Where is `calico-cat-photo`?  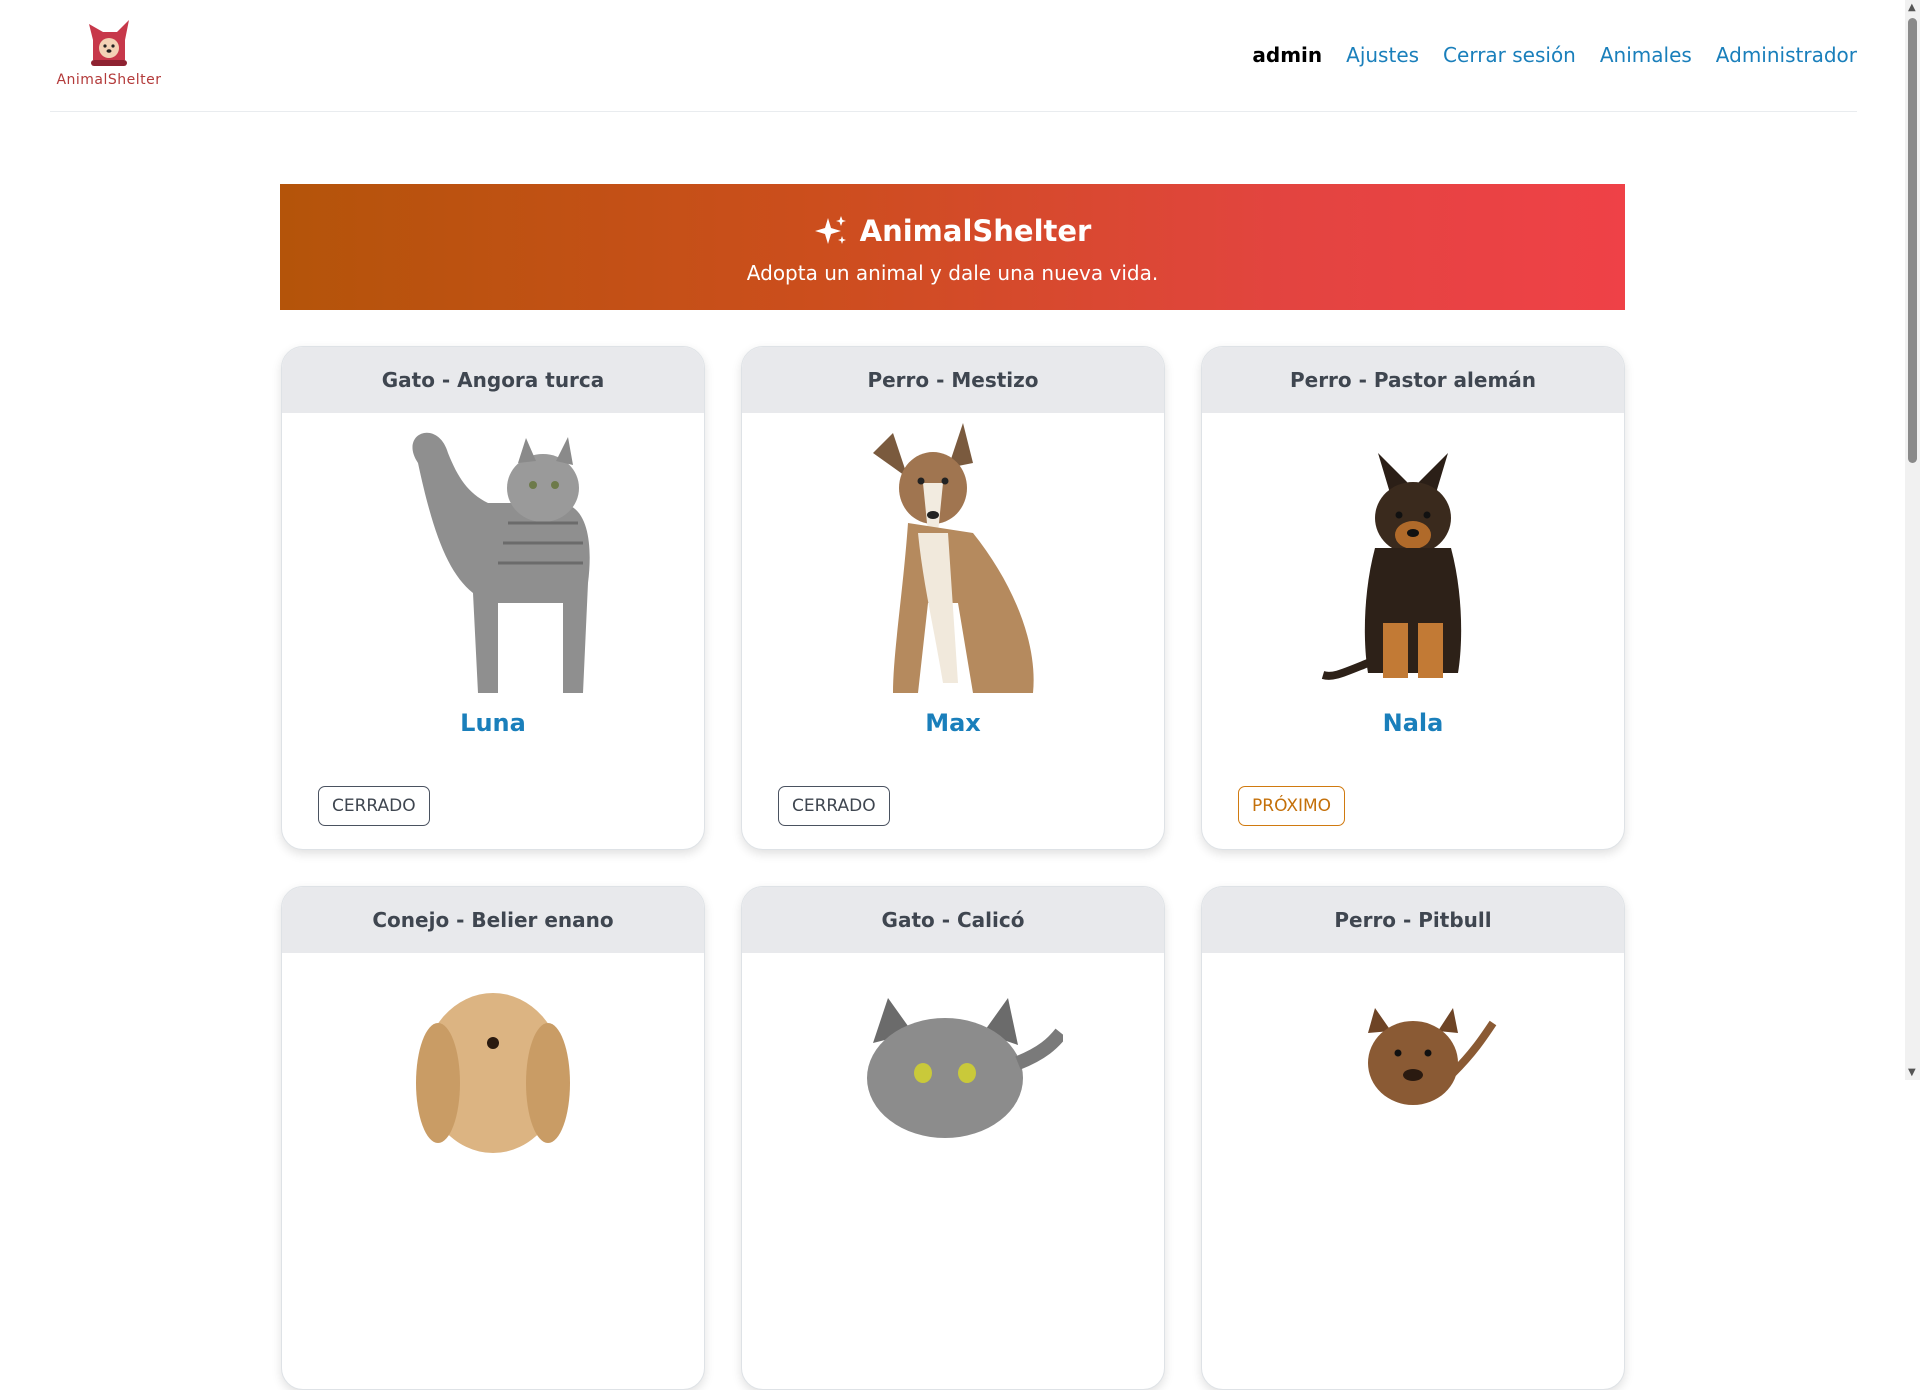
calico-cat-photo is located at coordinates (953, 1098).